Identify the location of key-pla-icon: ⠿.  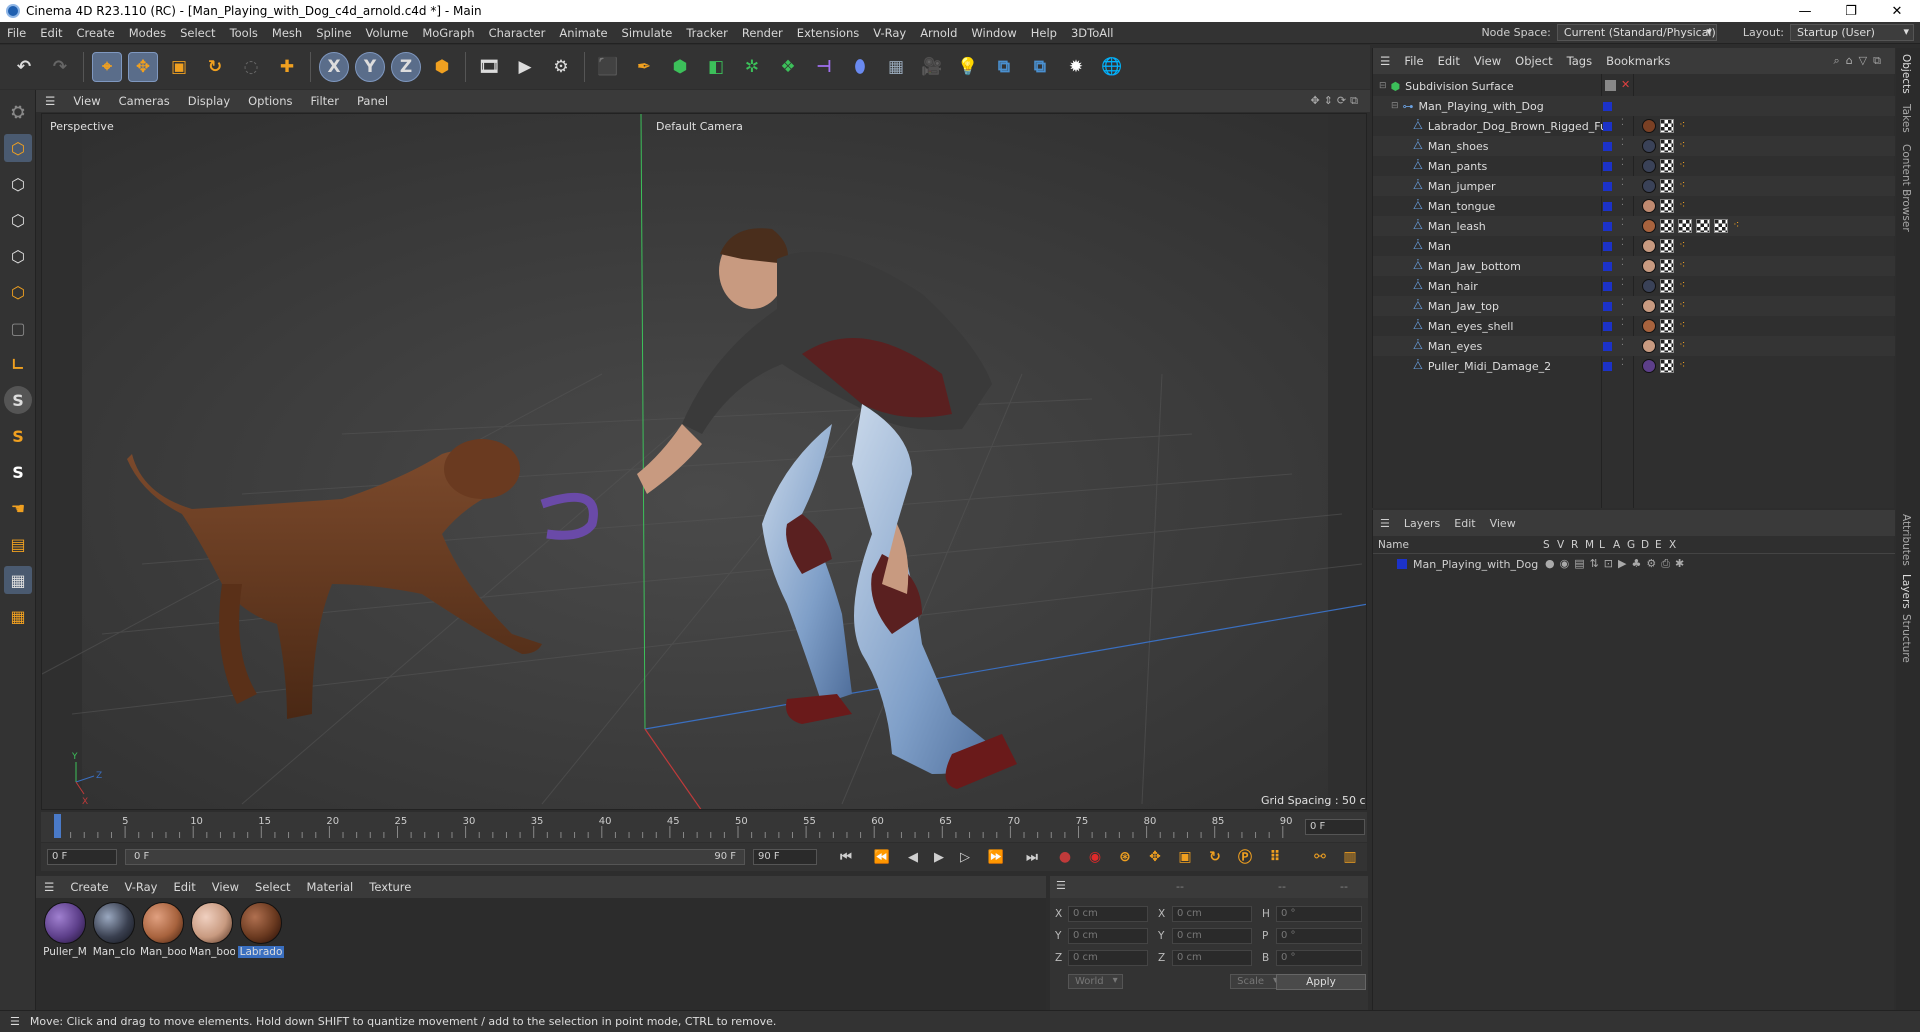
(1275, 857).